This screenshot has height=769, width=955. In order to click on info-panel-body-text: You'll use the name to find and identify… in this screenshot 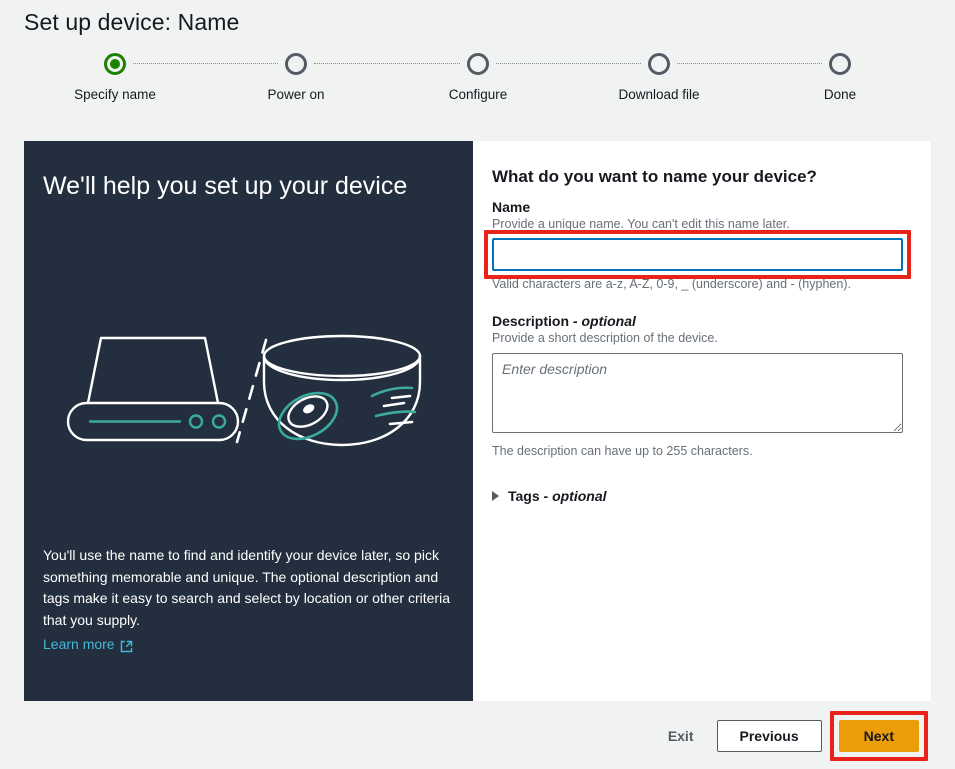, I will do `click(246, 588)`.